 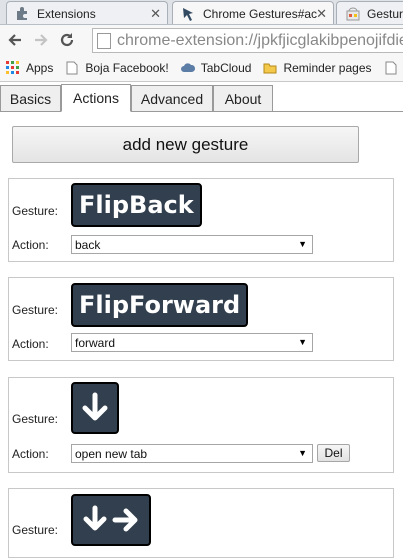 I want to click on tab-title: Extensions, so click(x=66, y=13).